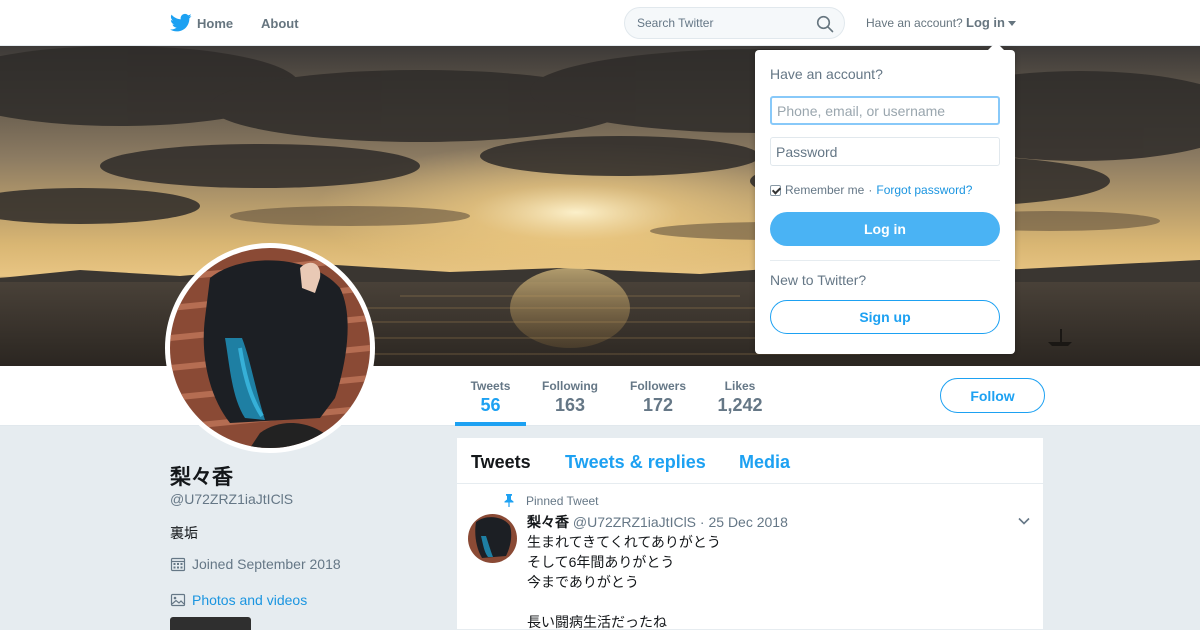 This screenshot has width=1200, height=630. I want to click on nav-home-link: Home, so click(215, 23).